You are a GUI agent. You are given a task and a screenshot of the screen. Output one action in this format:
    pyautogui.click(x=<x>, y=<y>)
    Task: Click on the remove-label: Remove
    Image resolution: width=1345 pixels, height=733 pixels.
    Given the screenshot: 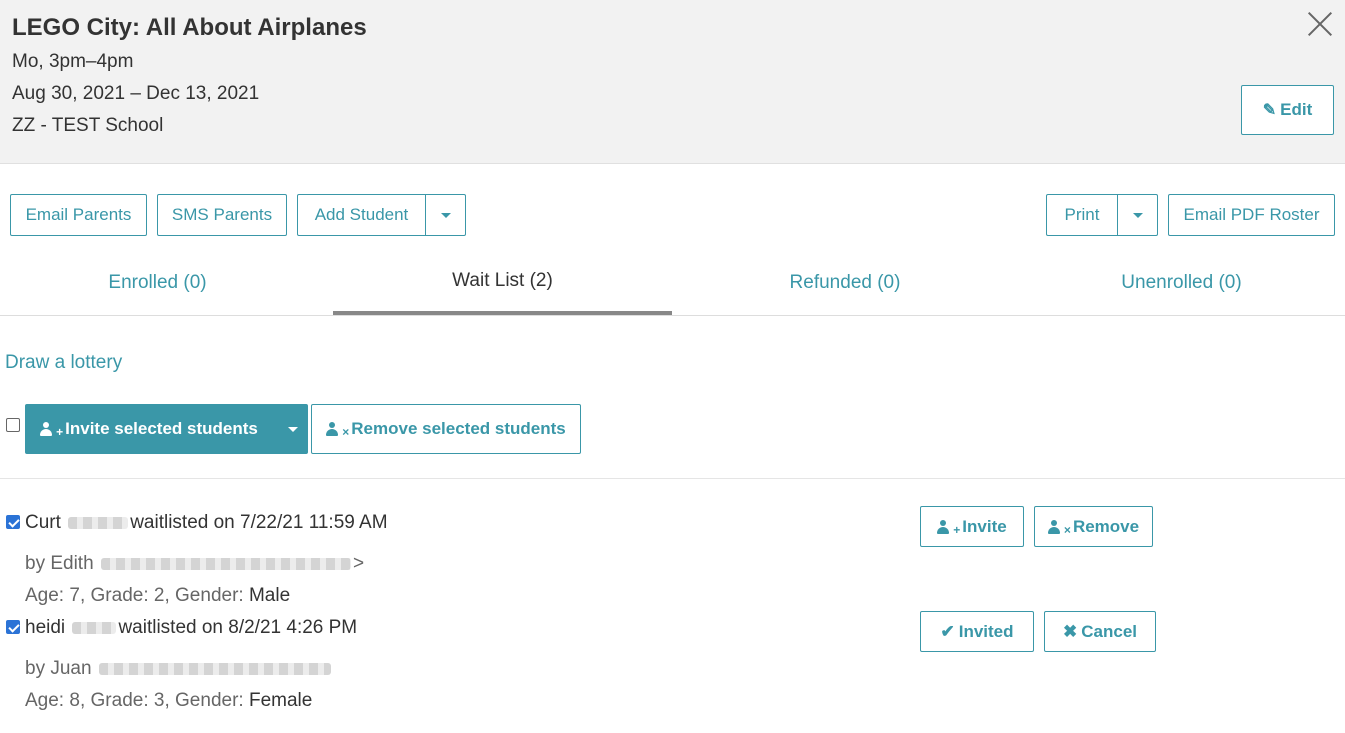 What is the action you would take?
    pyautogui.click(x=1106, y=526)
    